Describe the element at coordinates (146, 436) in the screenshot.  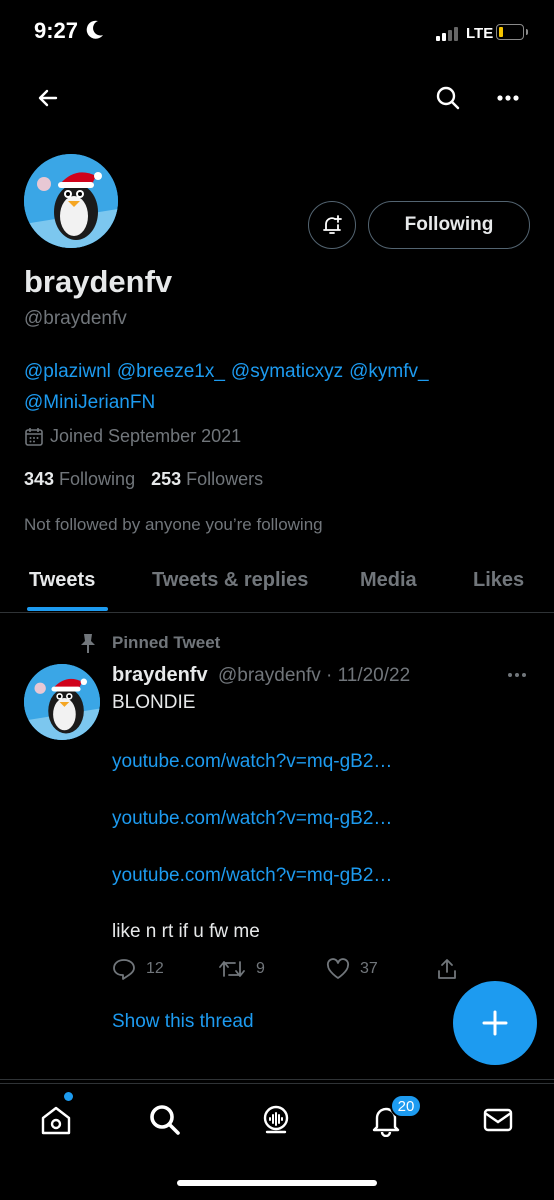
I see `joined-label: Joined September 2021` at that location.